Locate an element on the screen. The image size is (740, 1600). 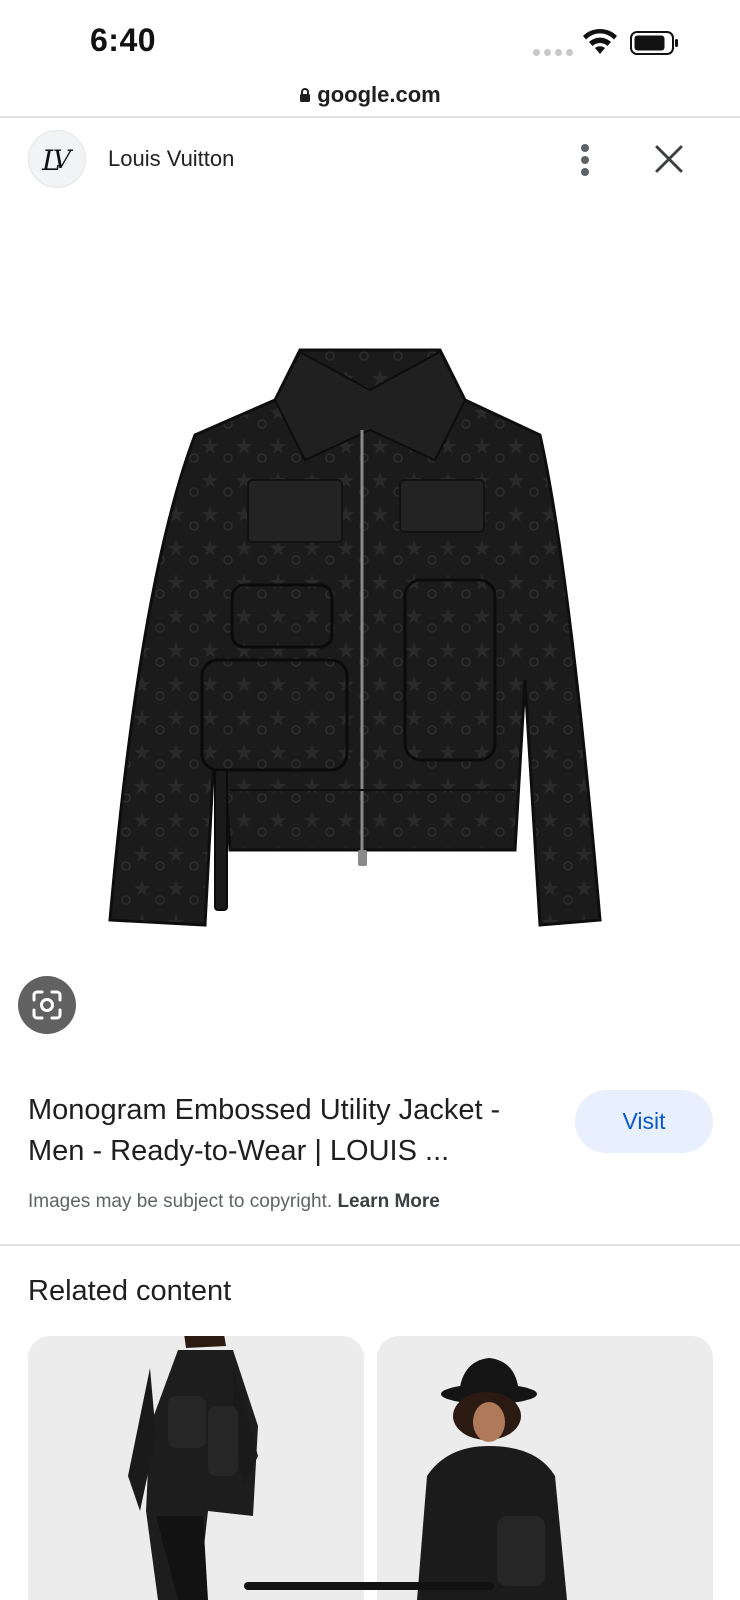
source-logo: L V is located at coordinates (57, 159).